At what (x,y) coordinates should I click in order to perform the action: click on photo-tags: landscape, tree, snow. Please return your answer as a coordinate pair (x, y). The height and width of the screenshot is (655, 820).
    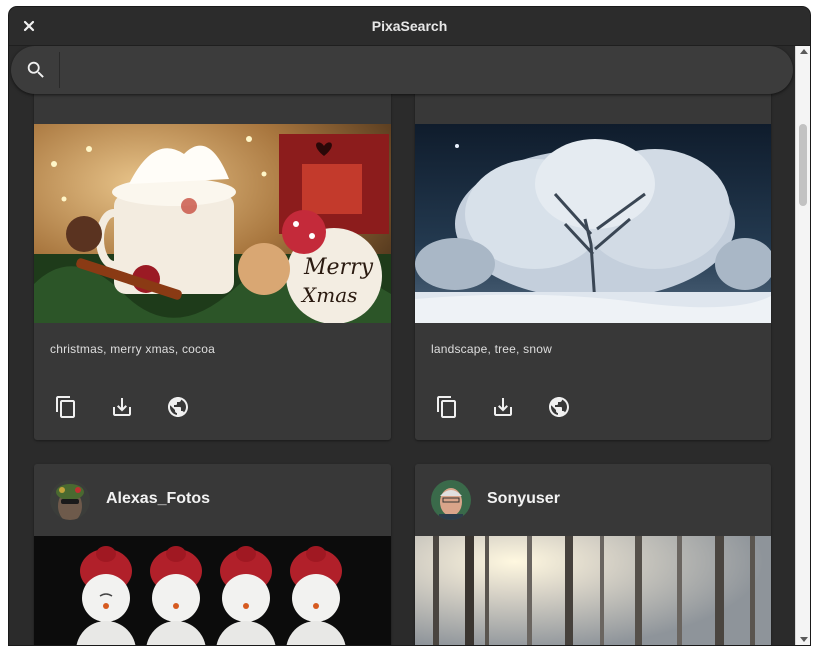
    Looking at the image, I should click on (491, 349).